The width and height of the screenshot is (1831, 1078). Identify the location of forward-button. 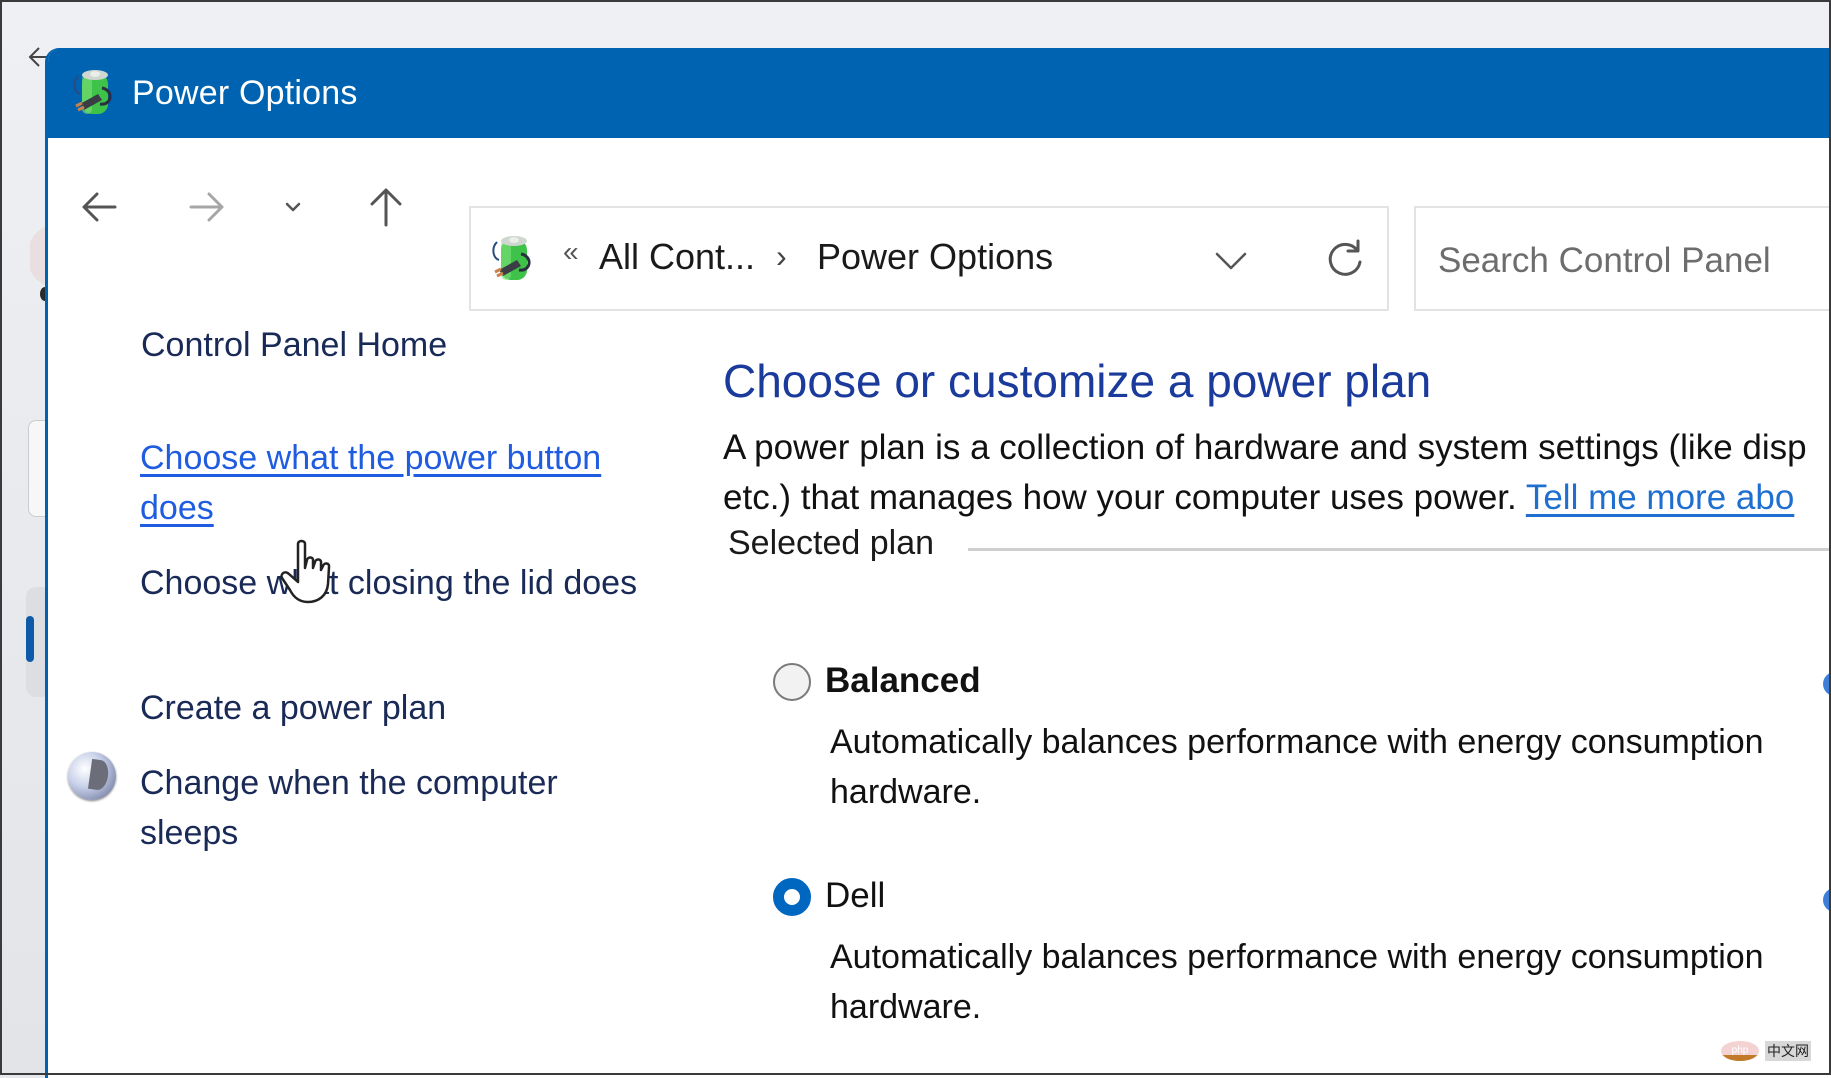
(207, 207).